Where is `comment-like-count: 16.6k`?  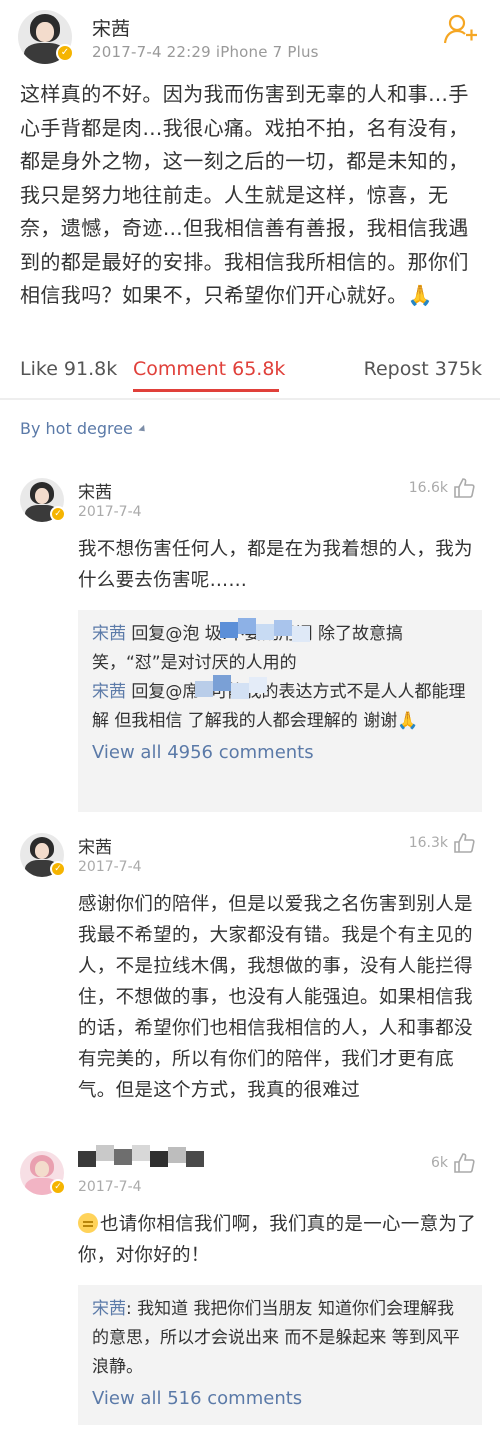 comment-like-count: 16.6k is located at coordinates (428, 488).